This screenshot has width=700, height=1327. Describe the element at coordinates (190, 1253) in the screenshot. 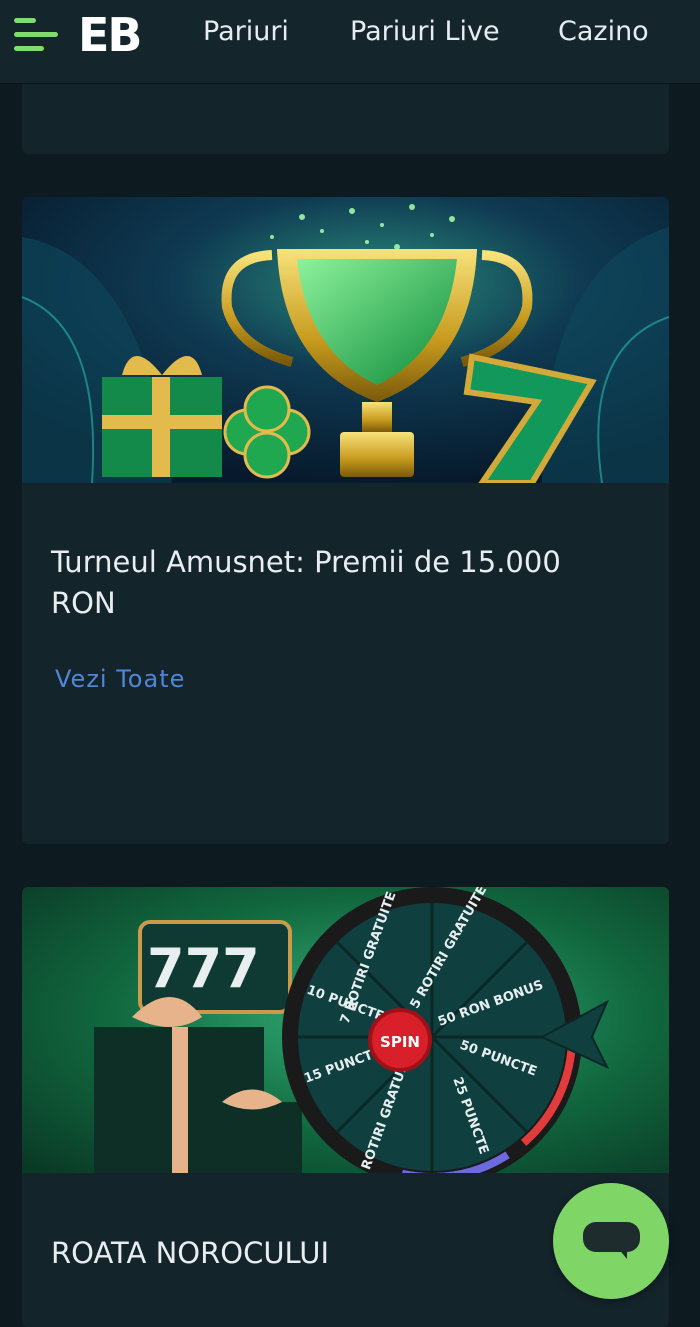

I see `wheel-title: ROATA NOROCULUI` at that location.